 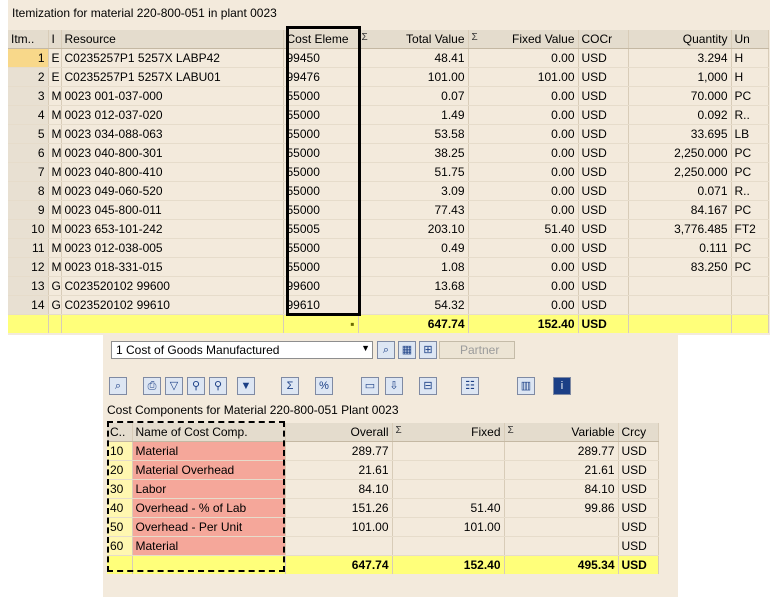 What do you see at coordinates (428, 350) in the screenshot?
I see `hierarchy-icon: ⊞` at bounding box center [428, 350].